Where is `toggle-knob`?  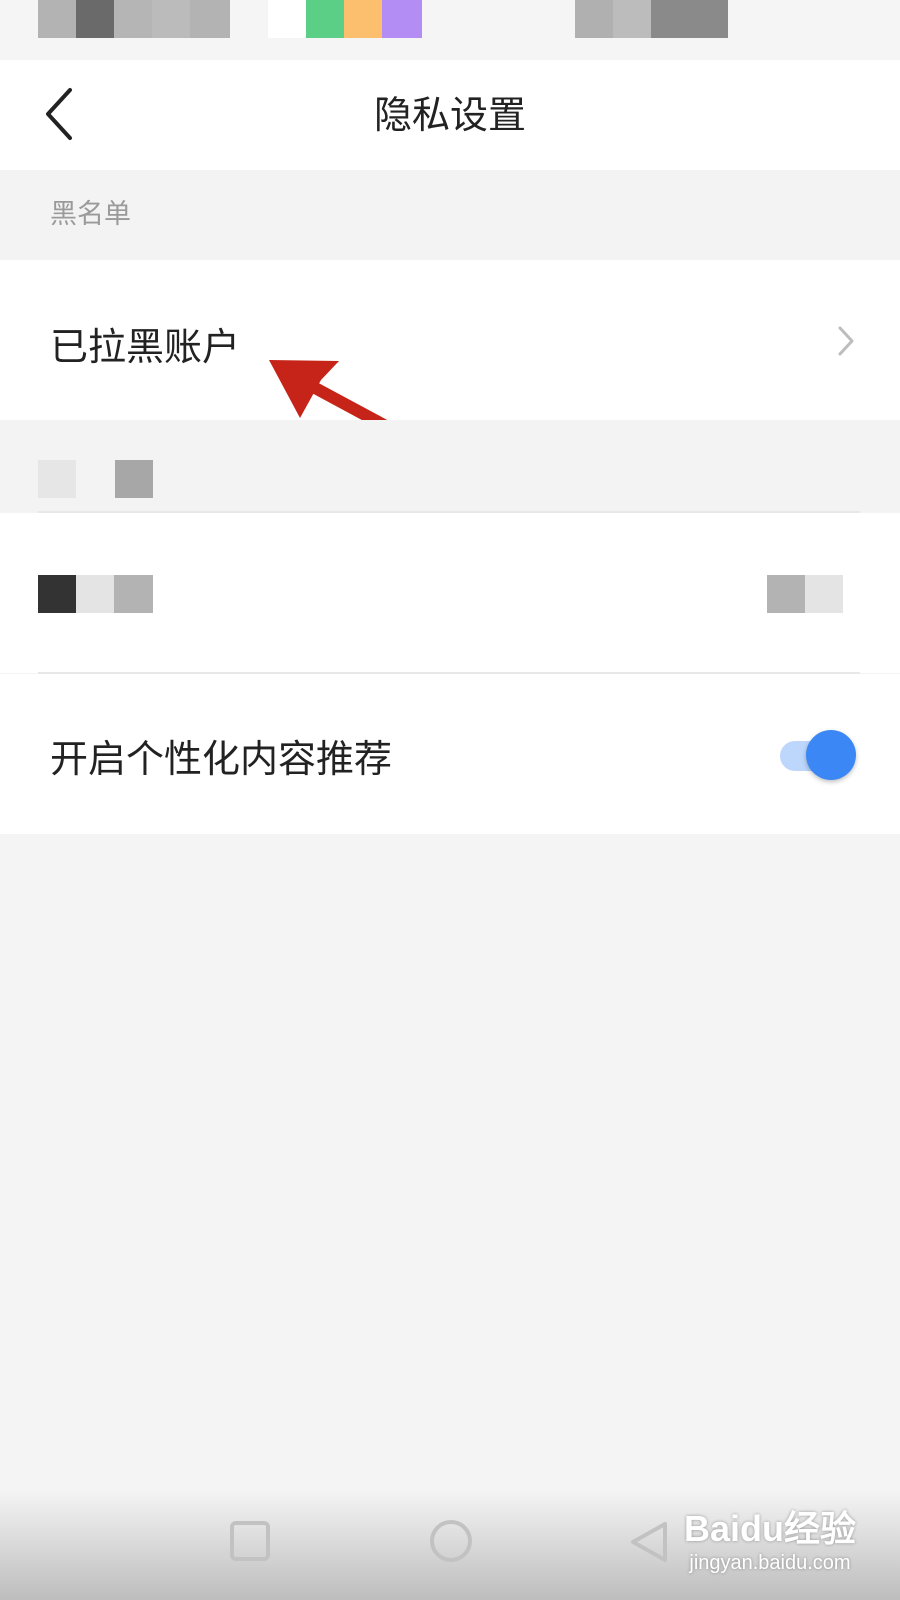
toggle-knob is located at coordinates (831, 755).